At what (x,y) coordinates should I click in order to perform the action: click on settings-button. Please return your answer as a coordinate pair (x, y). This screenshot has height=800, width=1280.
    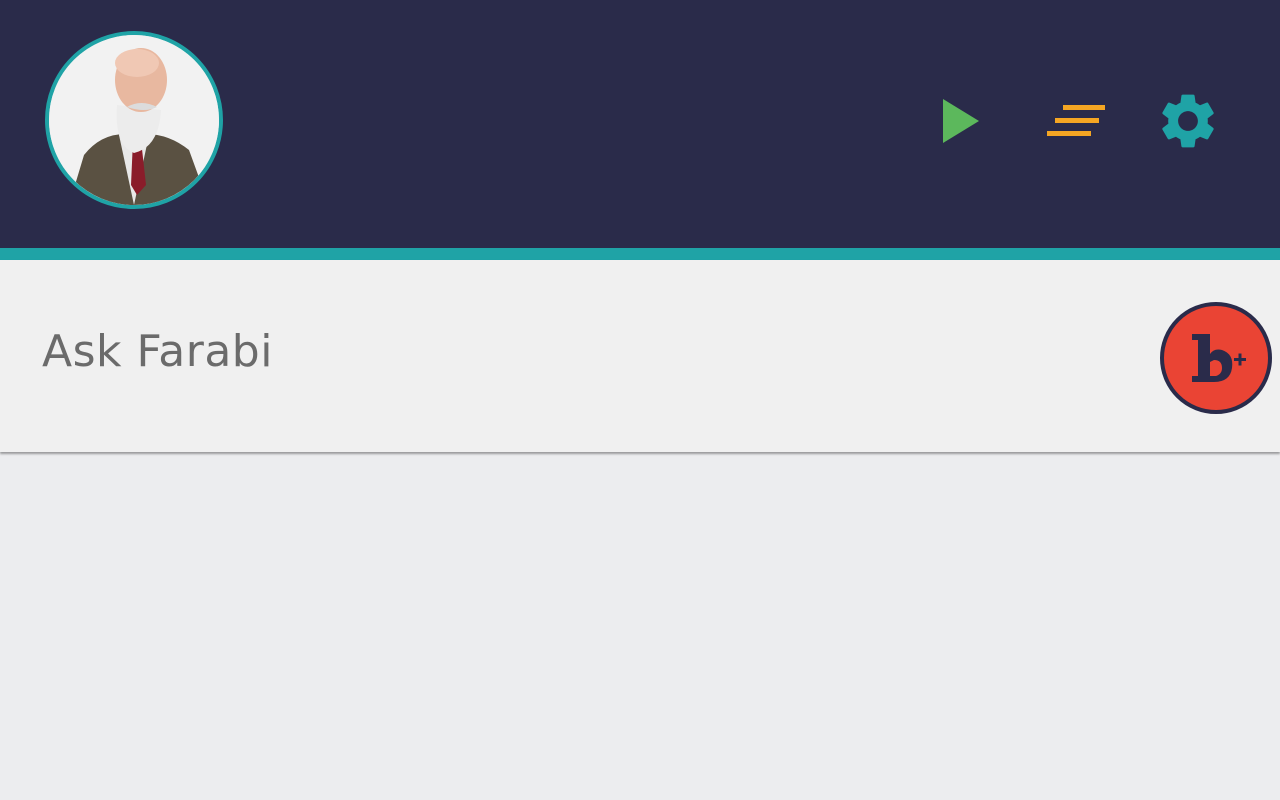
    Looking at the image, I should click on (1188, 121).